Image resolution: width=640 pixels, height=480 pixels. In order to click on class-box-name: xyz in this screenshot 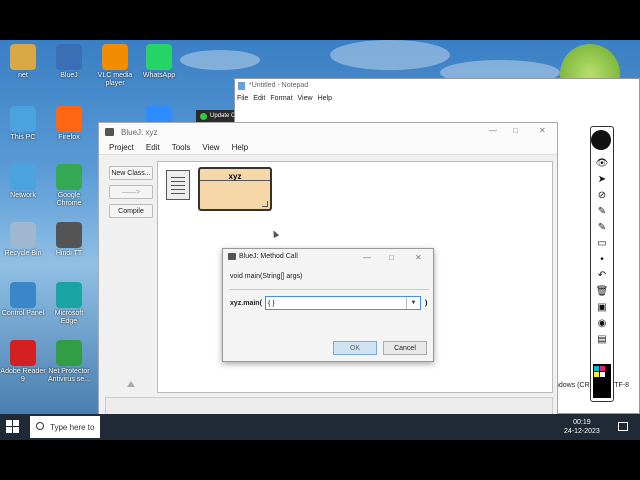, I will do `click(235, 175)`.